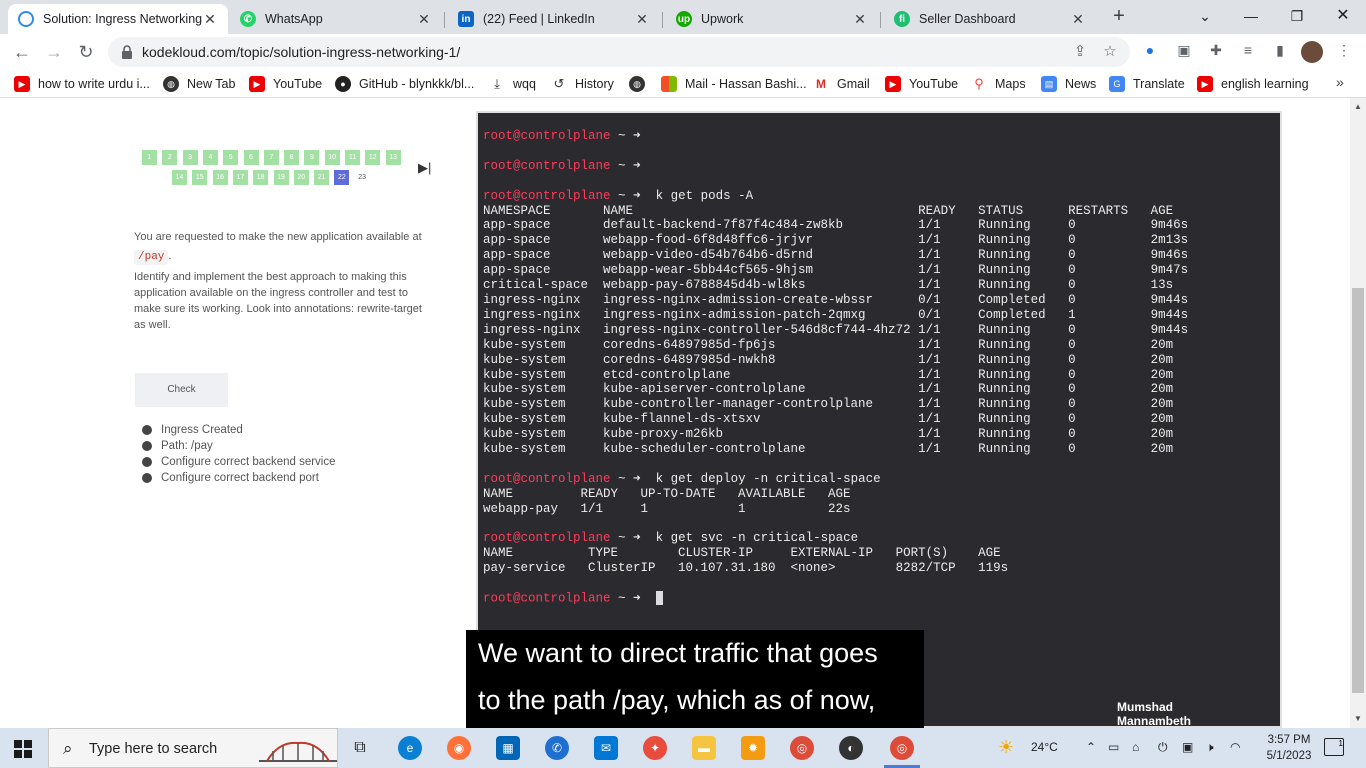  Describe the element at coordinates (1216, 52) in the screenshot. I see `extensions-puzzle-icon: ✚` at that location.